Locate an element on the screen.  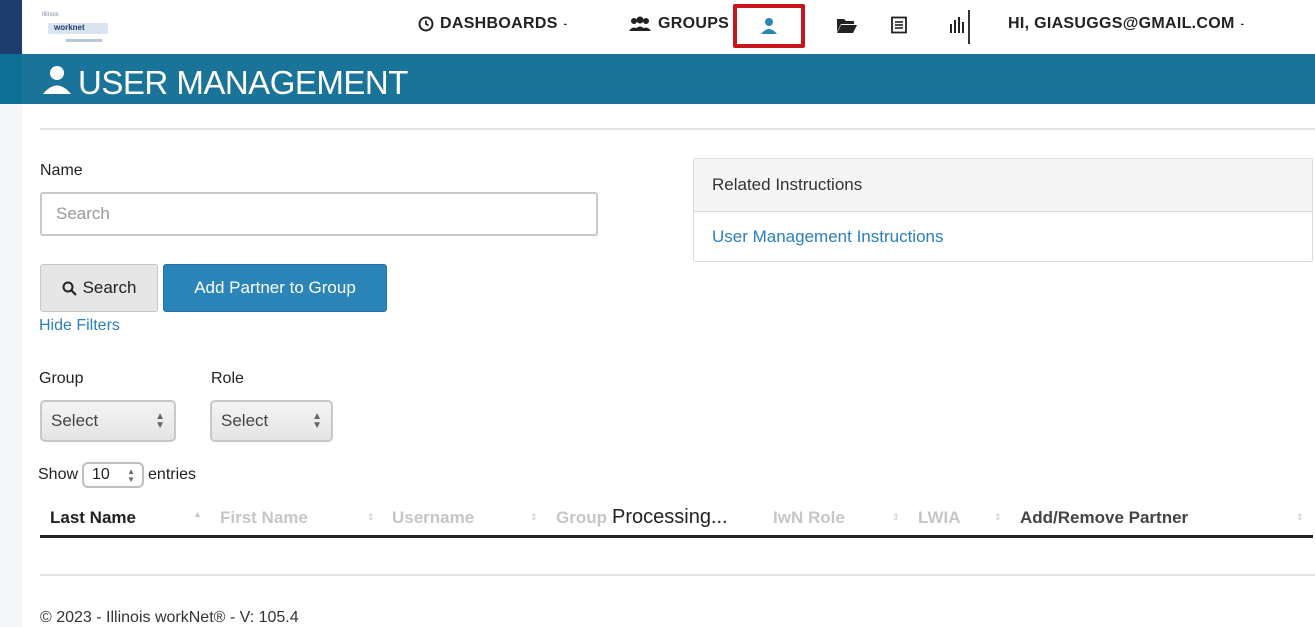
page-banner: USER MANAGEMENT is located at coordinates (668, 79).